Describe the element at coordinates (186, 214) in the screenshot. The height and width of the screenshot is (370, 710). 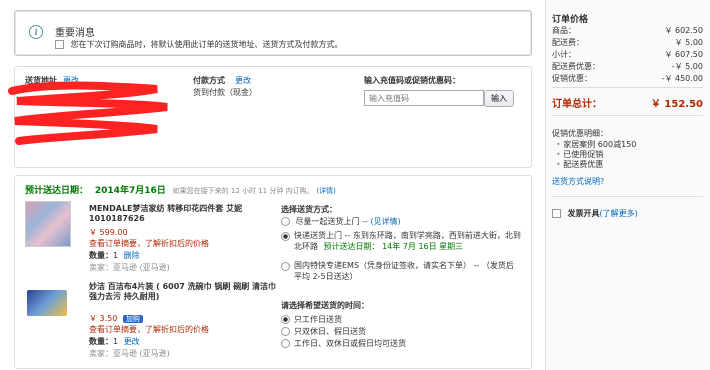
I see `item-title: MENDALE梦洁家纺 转移印花四件套 艾妮 1010187626` at that location.